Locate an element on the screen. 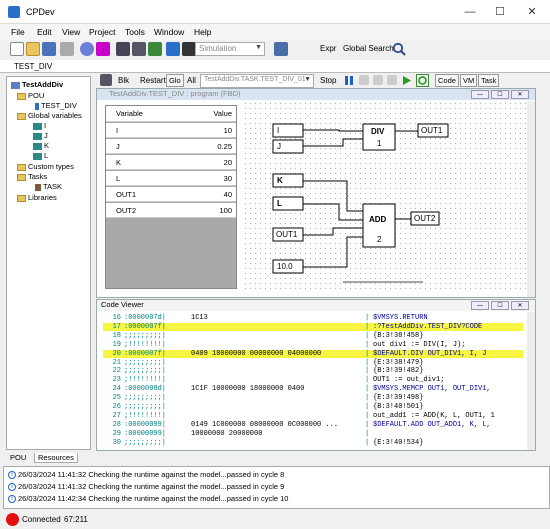 The width and height of the screenshot is (550, 529). pause-icon is located at coordinates (349, 80).